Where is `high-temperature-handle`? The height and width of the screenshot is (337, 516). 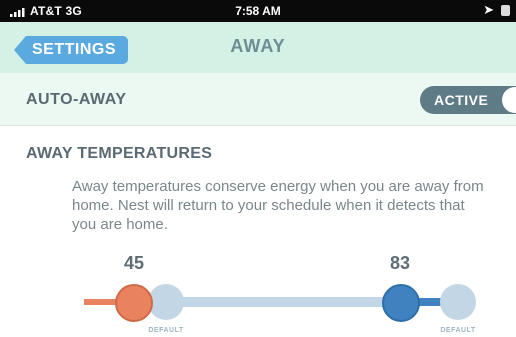 high-temperature-handle is located at coordinates (401, 303).